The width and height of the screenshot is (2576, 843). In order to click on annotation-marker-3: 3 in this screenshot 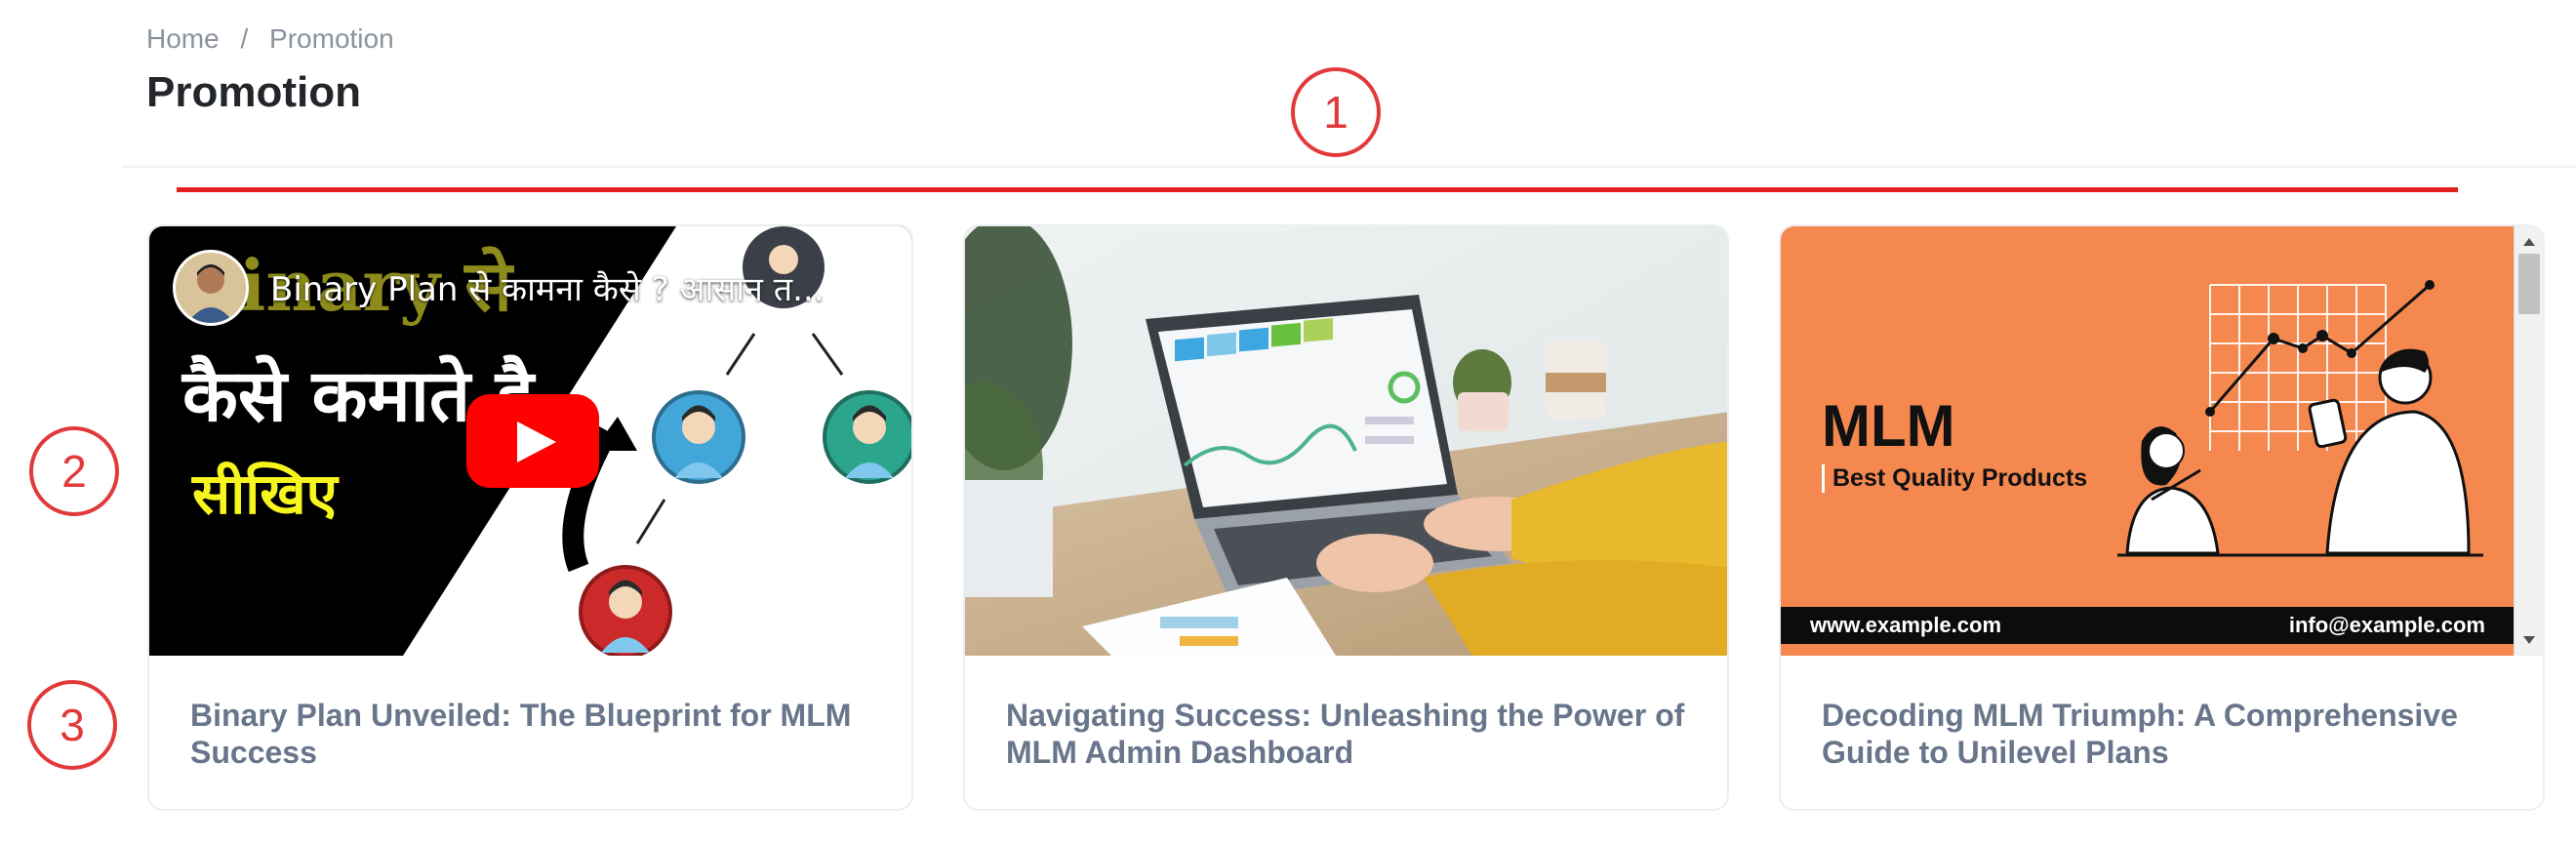, I will do `click(72, 725)`.